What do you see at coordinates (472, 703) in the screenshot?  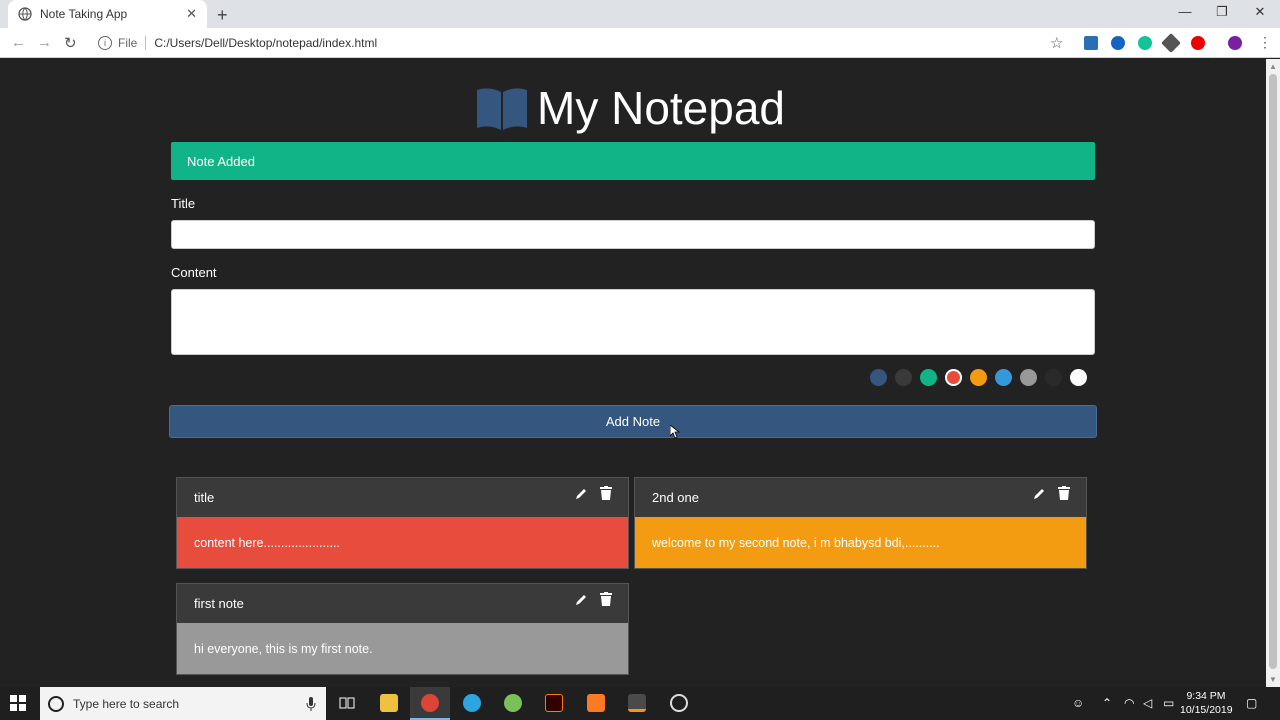 I see `telegram-icon` at bounding box center [472, 703].